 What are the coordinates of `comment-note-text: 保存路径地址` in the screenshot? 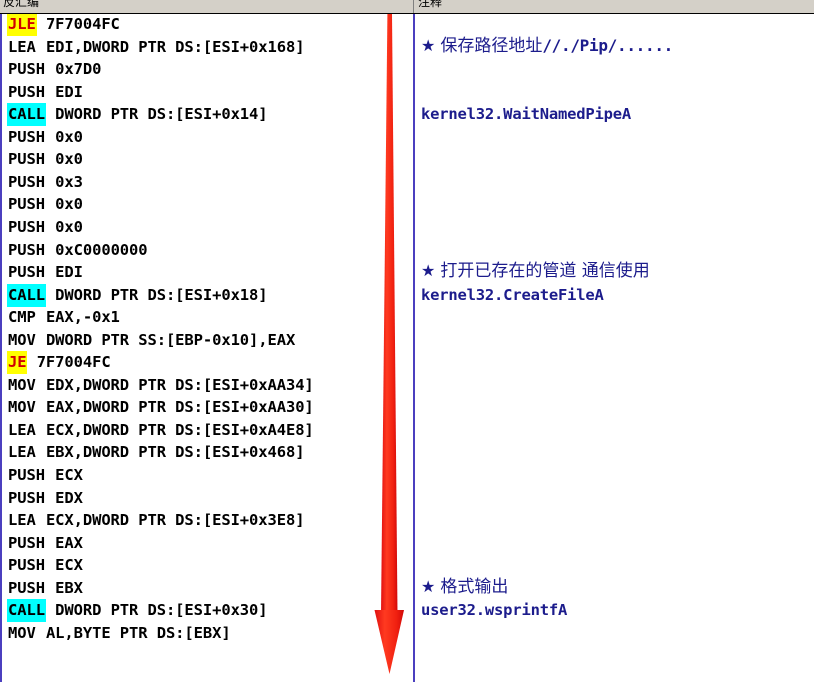 It's located at (491, 45).